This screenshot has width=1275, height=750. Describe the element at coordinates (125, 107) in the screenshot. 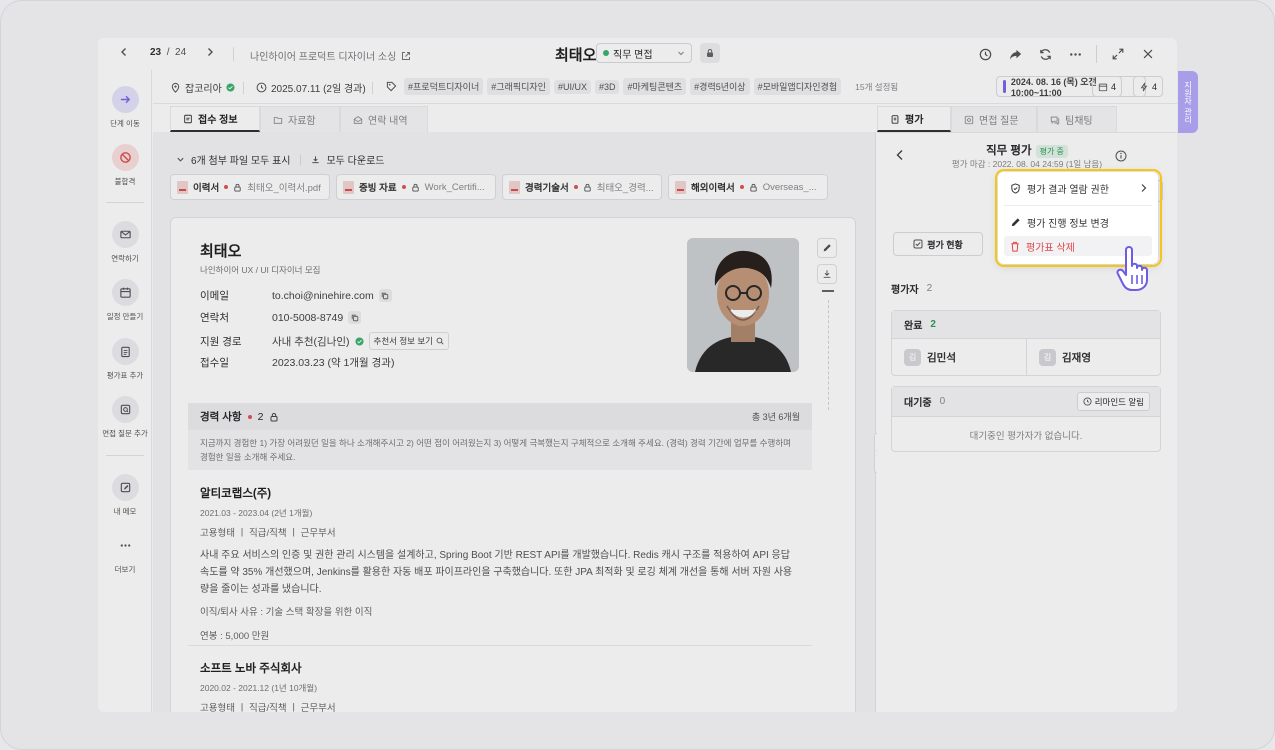

I see `sidebar-item-move-stage: 단계 이동` at that location.